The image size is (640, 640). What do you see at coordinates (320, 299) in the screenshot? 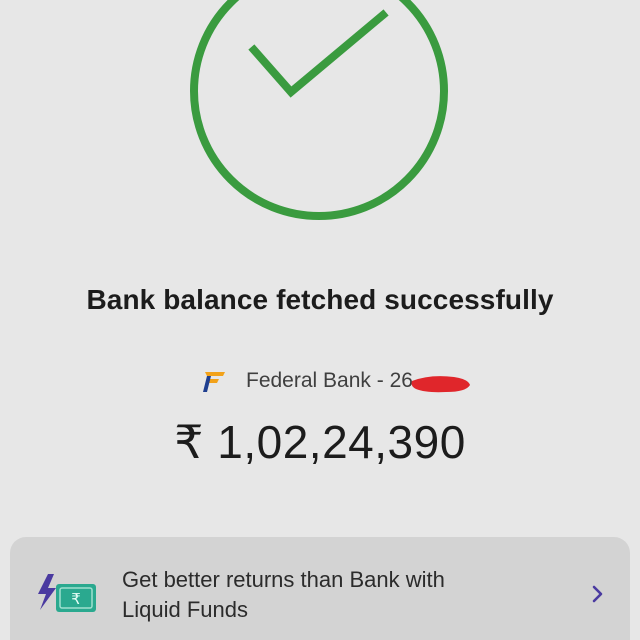
I see `success-title: Bank balance fetched successfully` at bounding box center [320, 299].